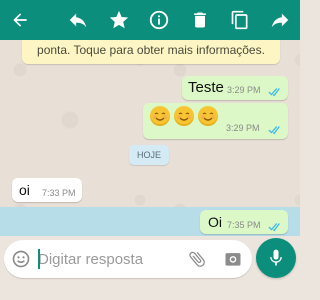 The image size is (320, 300). Describe the element at coordinates (233, 259) in the screenshot. I see `camera-icon` at that location.